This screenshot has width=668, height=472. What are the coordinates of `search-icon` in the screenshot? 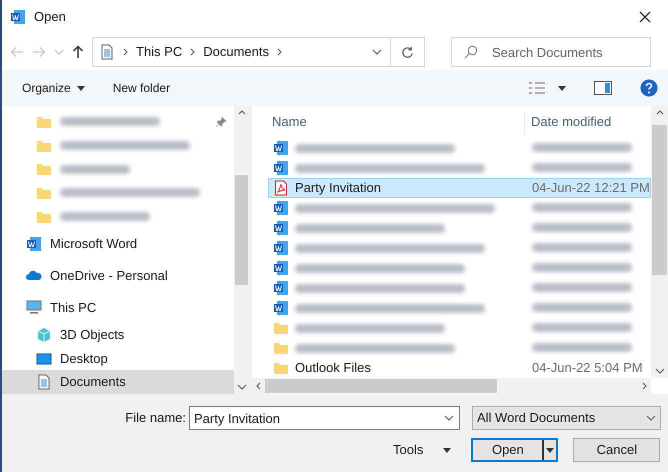 It's located at (471, 52).